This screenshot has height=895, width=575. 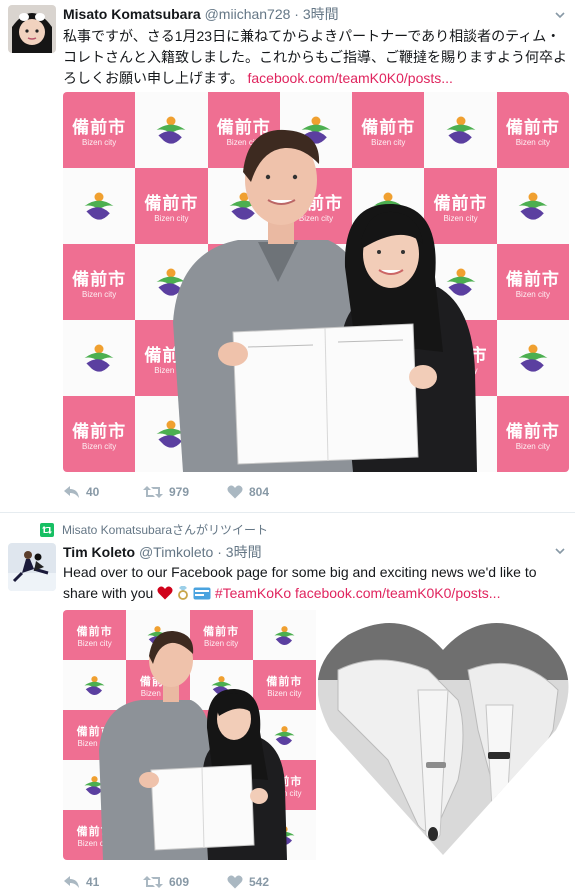 I want to click on display-name: Tim Koleto, so click(x=99, y=552).